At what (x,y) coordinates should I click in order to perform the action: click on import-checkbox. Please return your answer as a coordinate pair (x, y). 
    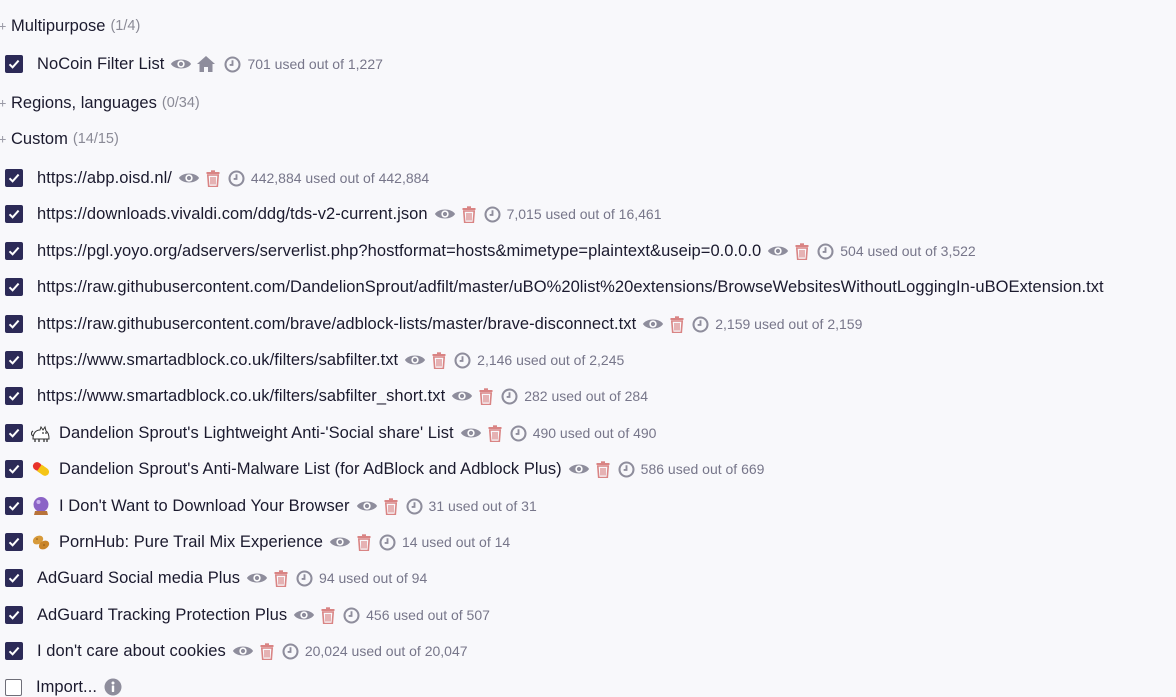
    Looking at the image, I should click on (13, 687).